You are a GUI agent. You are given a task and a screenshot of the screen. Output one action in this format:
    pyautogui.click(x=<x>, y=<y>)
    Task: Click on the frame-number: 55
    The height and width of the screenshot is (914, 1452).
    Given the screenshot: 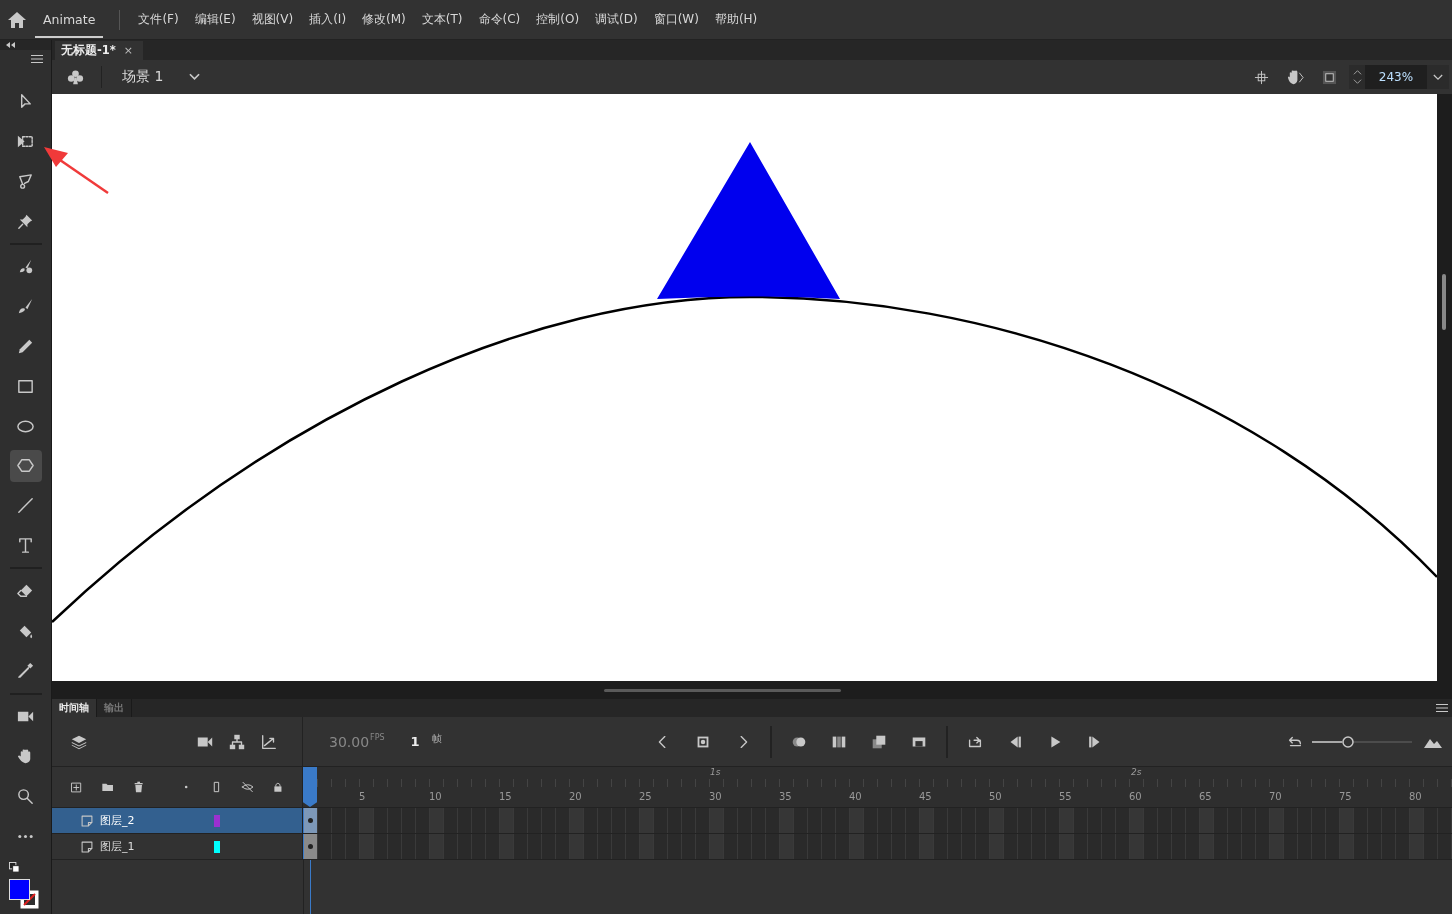 What is the action you would take?
    pyautogui.click(x=1066, y=796)
    